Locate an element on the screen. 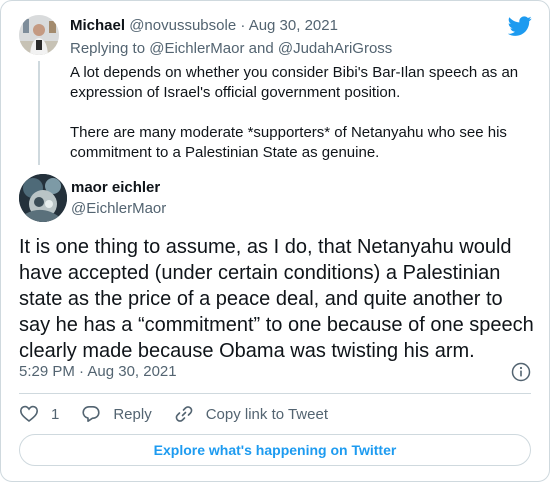 The height and width of the screenshot is (482, 550). copy-link-button: Copy link to Tweet is located at coordinates (251, 414).